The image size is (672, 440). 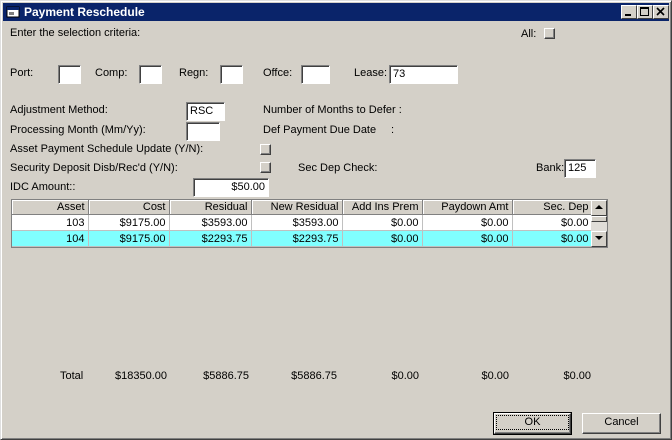 What do you see at coordinates (621, 423) in the screenshot?
I see `cancel-button: Cancel` at bounding box center [621, 423].